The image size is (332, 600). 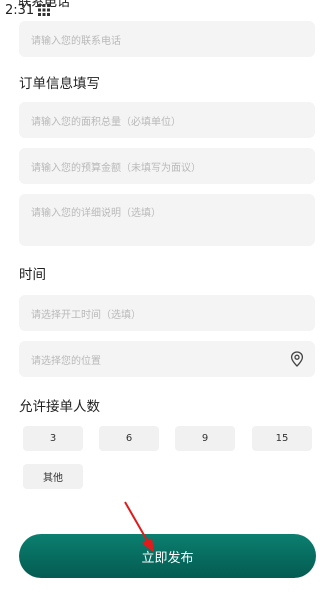 I want to click on detail-placeholder: 请输入您的详细说明（选填）, so click(x=96, y=213).